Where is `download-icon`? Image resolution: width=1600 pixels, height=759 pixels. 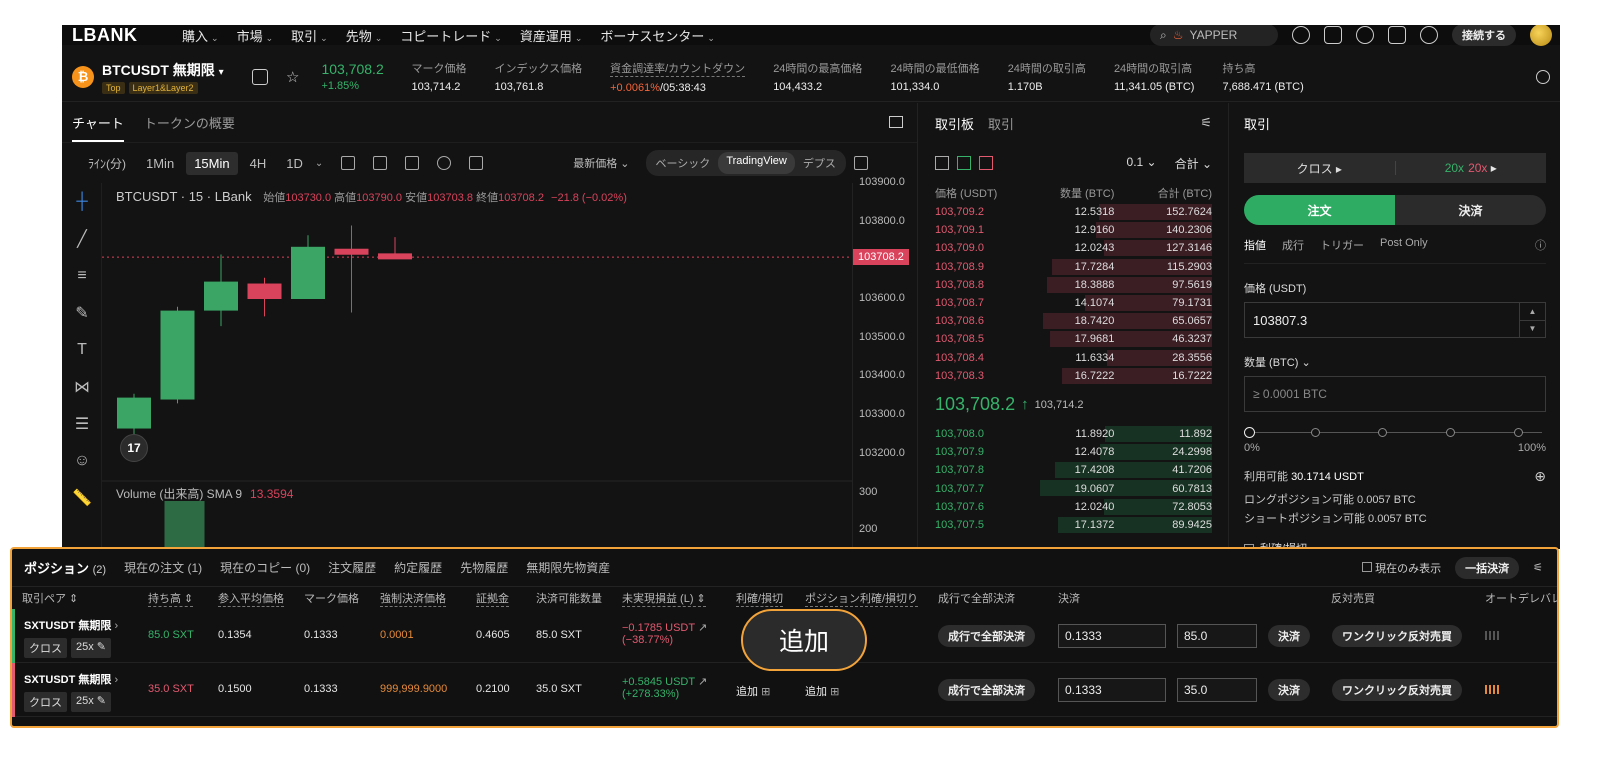
download-icon is located at coordinates (1301, 35).